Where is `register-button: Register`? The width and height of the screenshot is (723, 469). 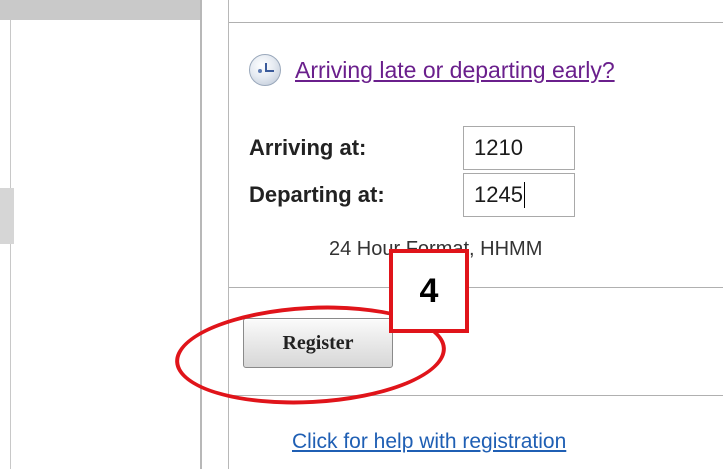 register-button: Register is located at coordinates (318, 343).